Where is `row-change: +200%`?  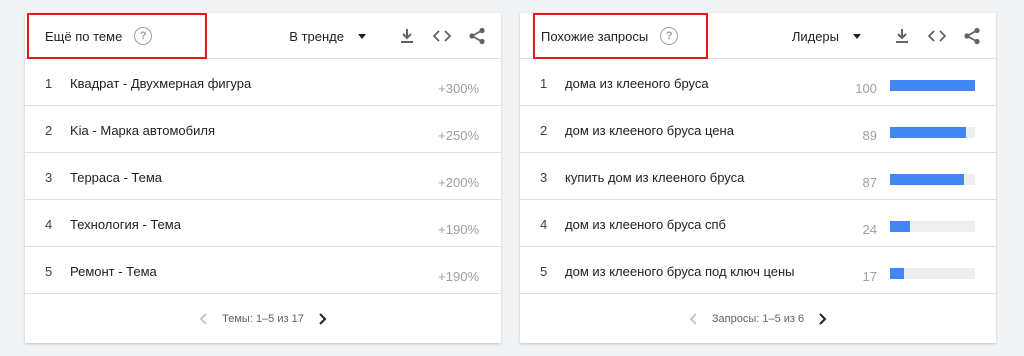
row-change: +200% is located at coordinates (458, 182).